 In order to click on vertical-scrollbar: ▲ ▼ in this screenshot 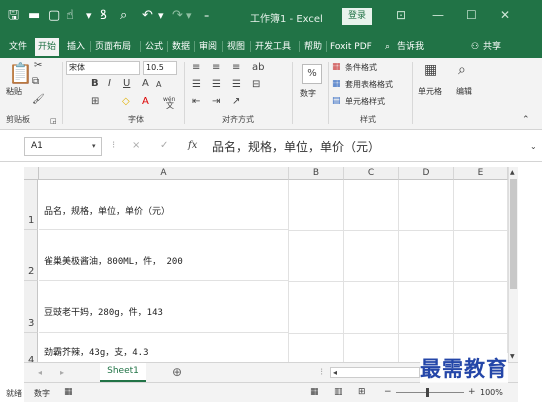, I will do `click(513, 264)`.